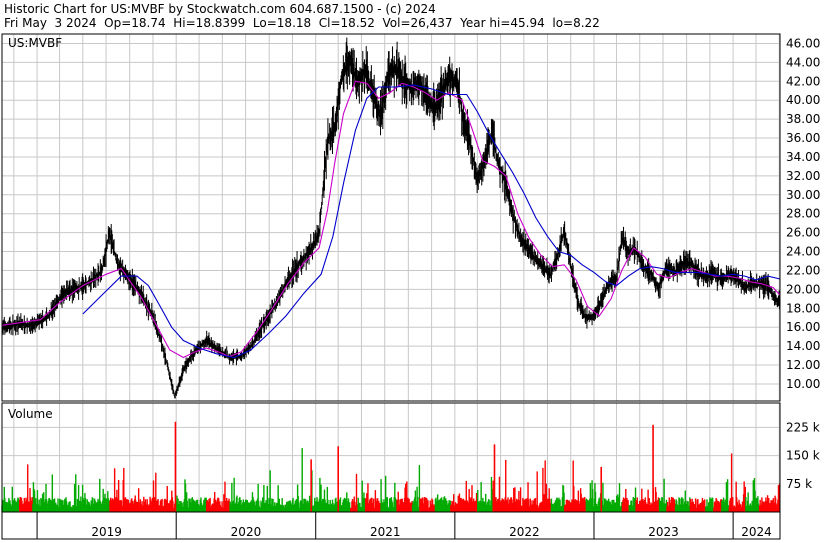  I want to click on price-tick-label: 20.00, so click(803, 289).